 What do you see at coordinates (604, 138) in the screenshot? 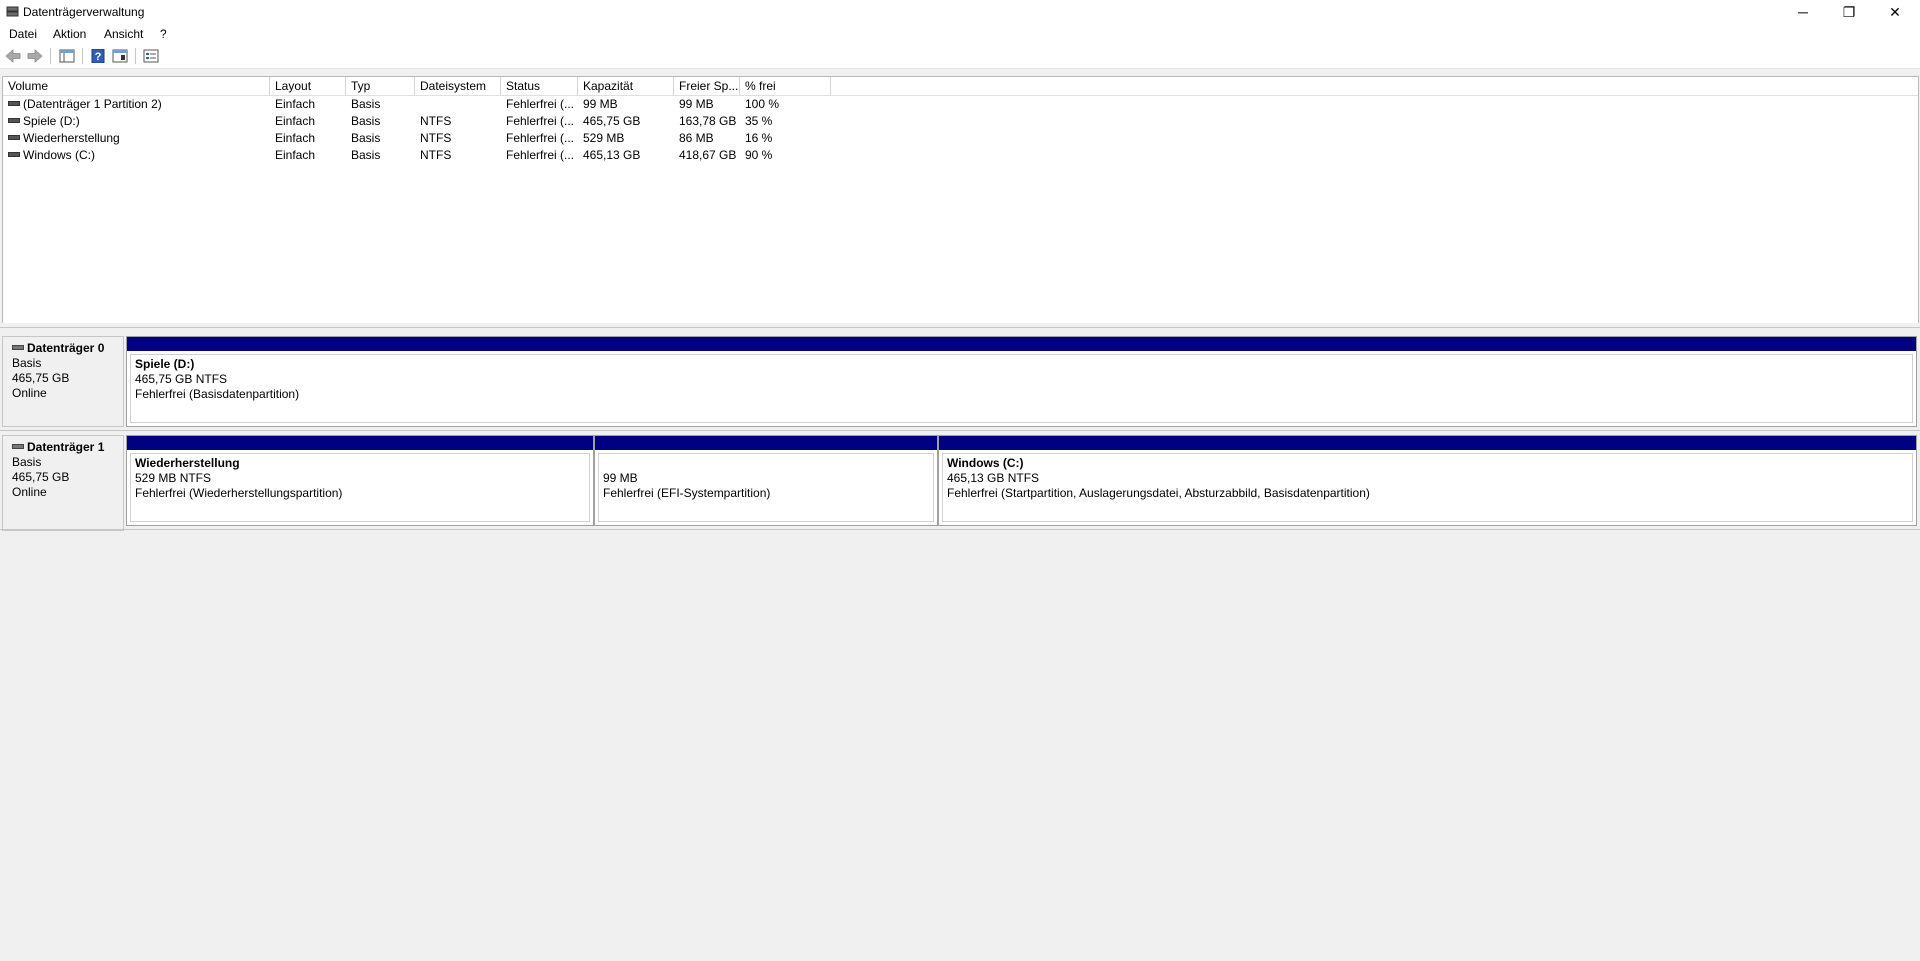
I see `cell-kapazitaet: 529 MB` at bounding box center [604, 138].